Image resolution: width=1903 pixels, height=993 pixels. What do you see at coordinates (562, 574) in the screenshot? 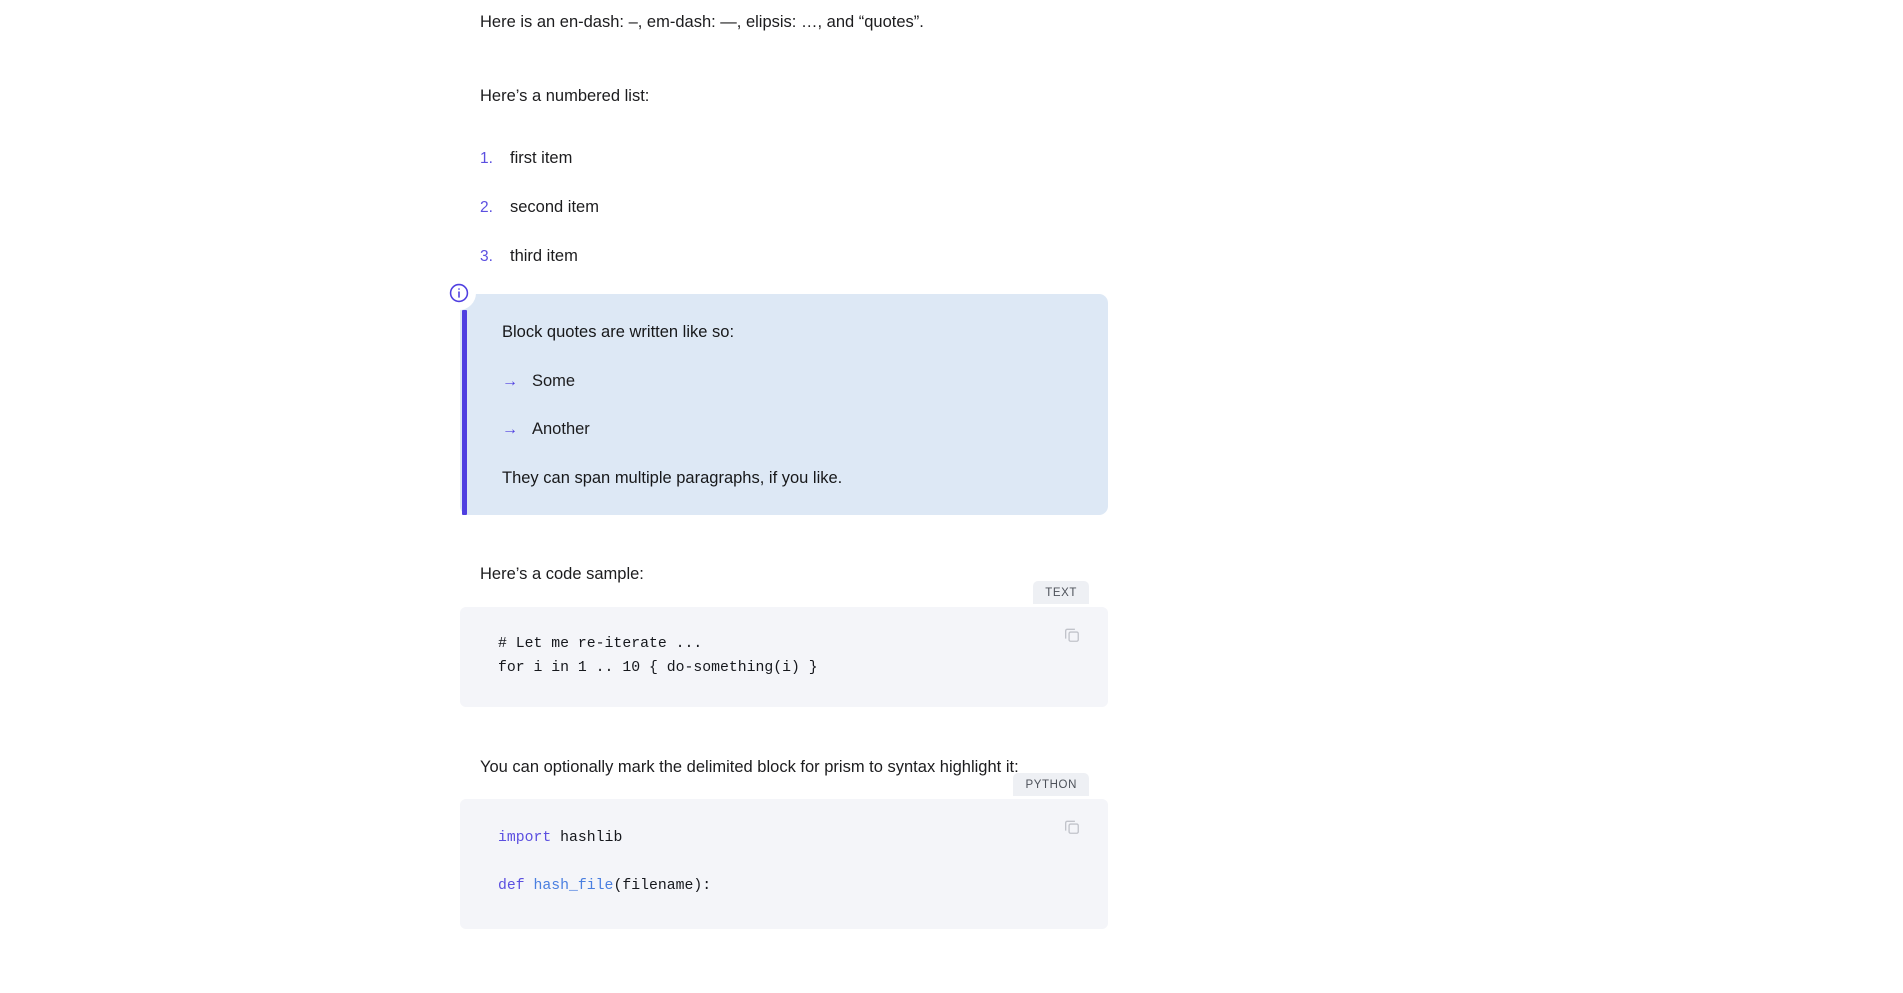
I see `paragraph-code-intro: Here’s a code sample:` at bounding box center [562, 574].